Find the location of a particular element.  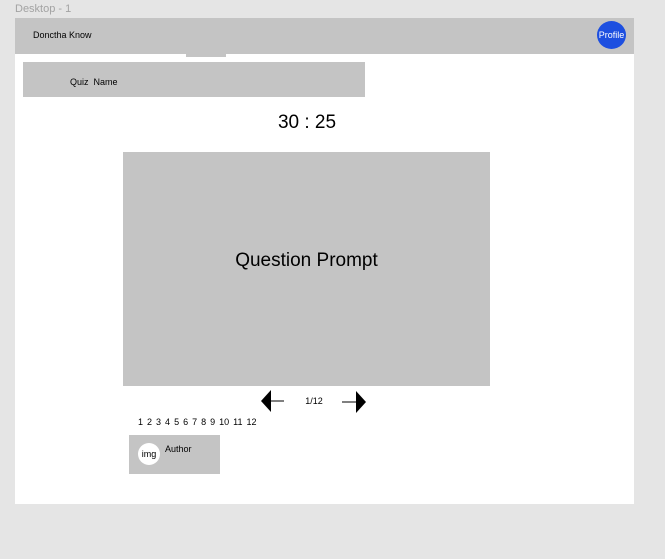

arrow-left-icon is located at coordinates (272, 401).